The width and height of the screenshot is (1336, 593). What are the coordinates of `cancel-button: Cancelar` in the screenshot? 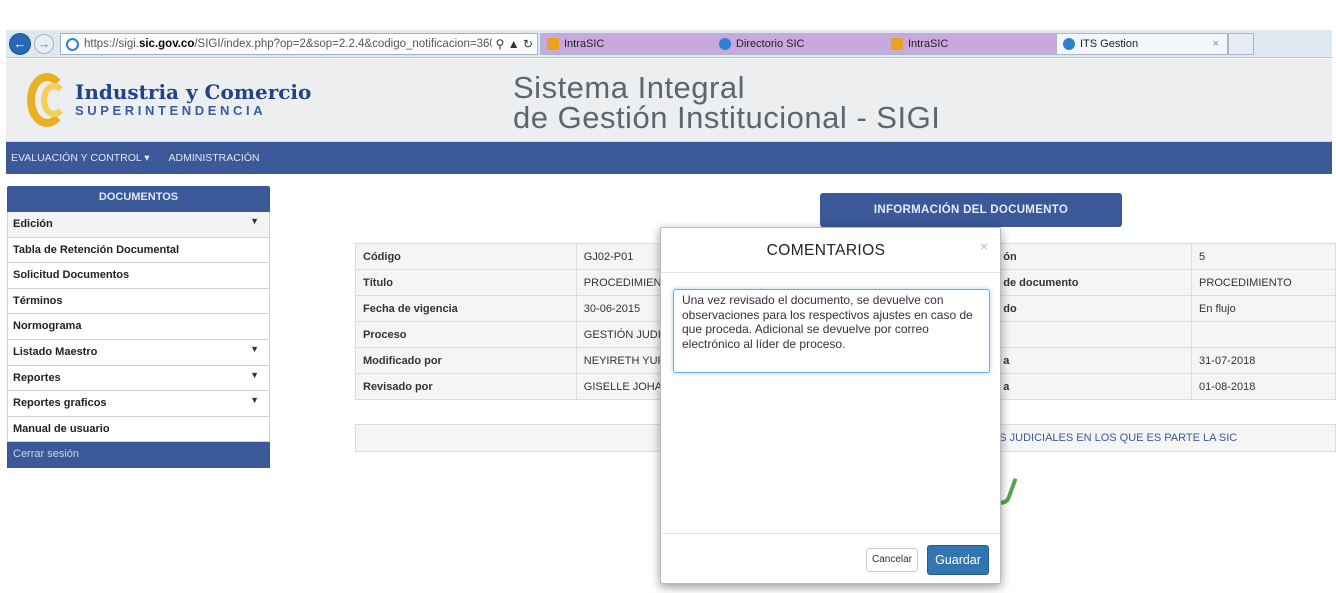 It's located at (892, 560).